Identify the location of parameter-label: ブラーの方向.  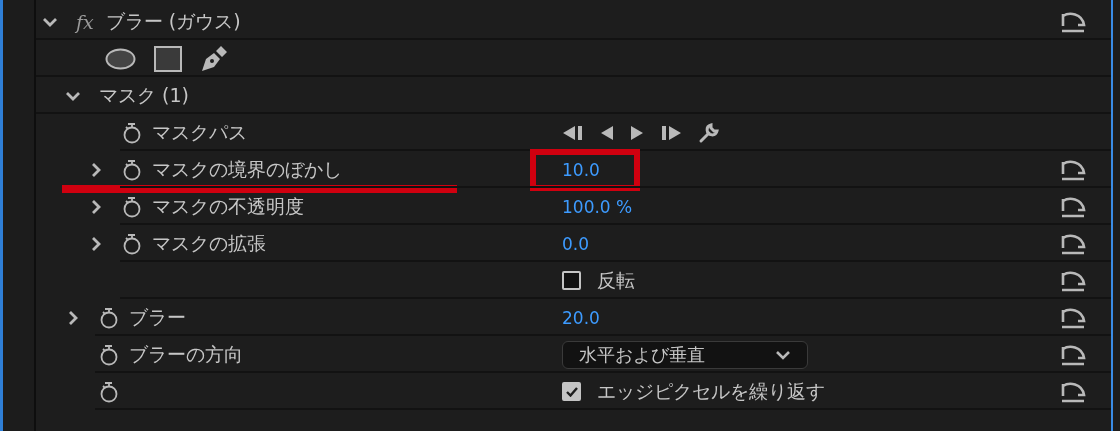
(186, 354).